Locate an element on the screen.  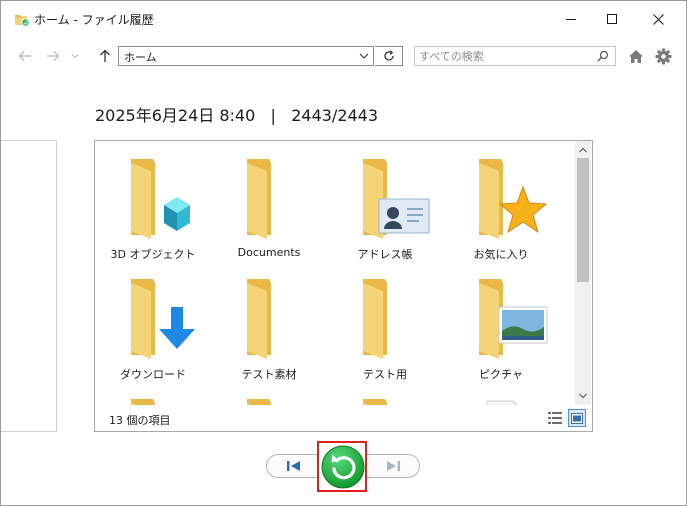
details-view-button is located at coordinates (555, 418).